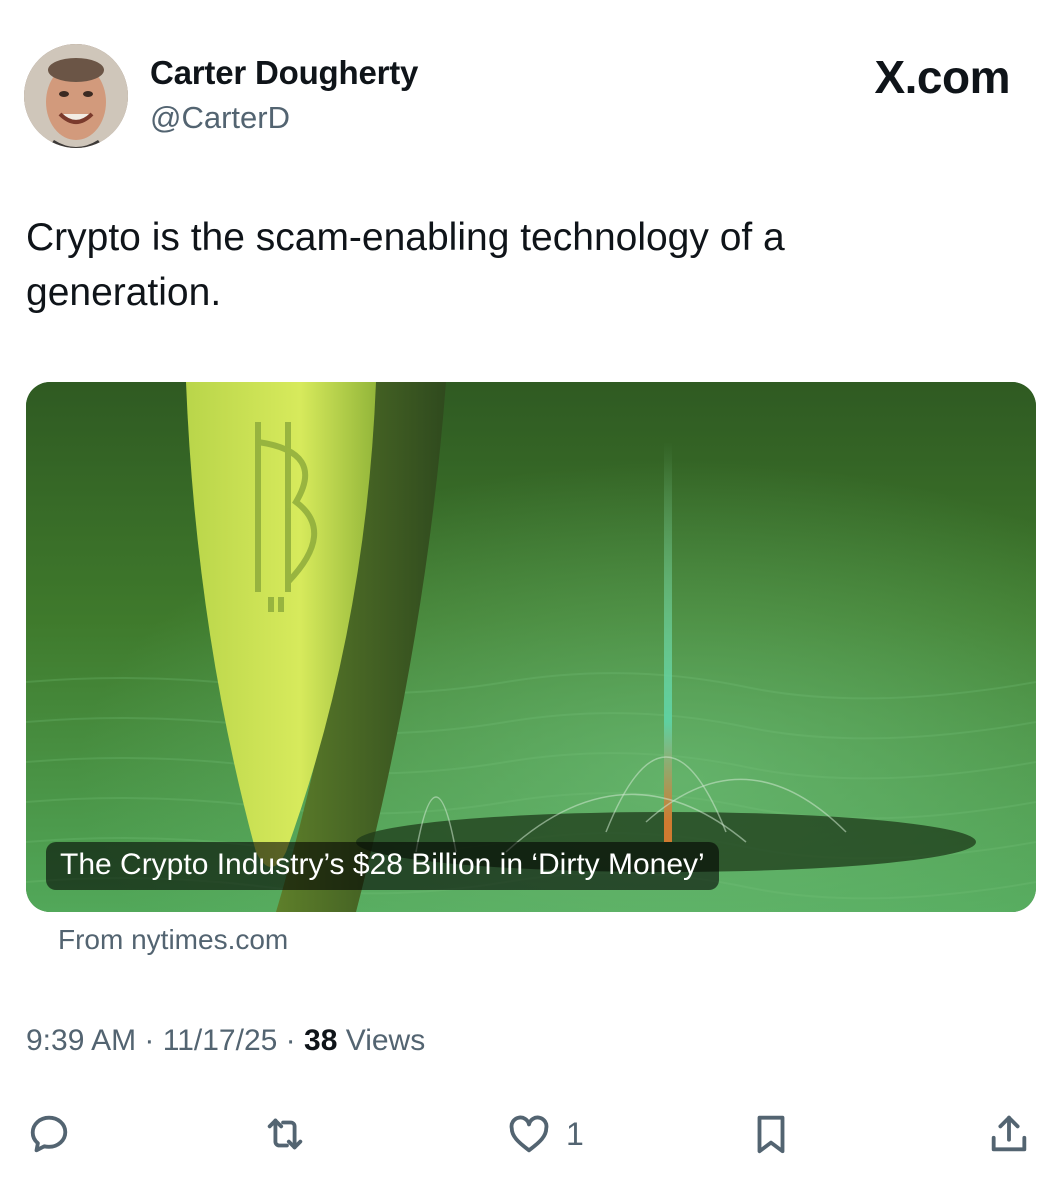 The image size is (1062, 1200). I want to click on avatar, so click(76, 96).